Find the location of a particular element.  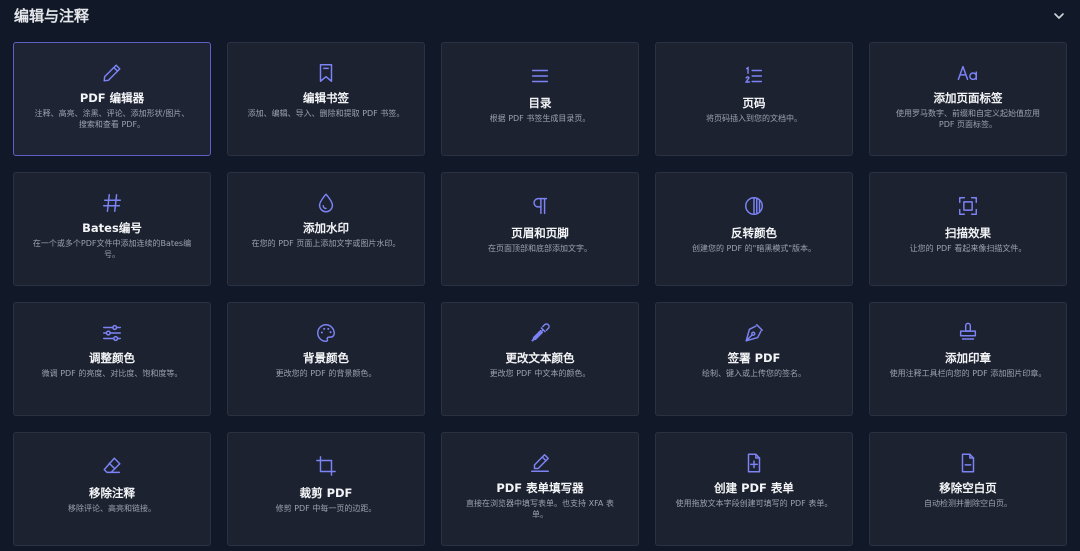

eraser-icon is located at coordinates (112, 466).